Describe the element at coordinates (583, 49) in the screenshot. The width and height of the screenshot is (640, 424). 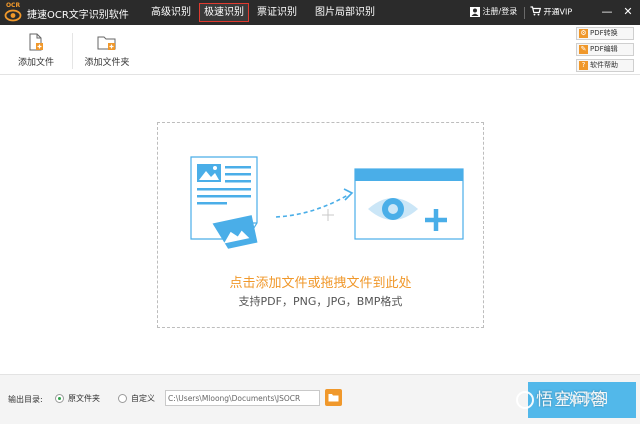
I see `pencil-icon: ✎` at that location.